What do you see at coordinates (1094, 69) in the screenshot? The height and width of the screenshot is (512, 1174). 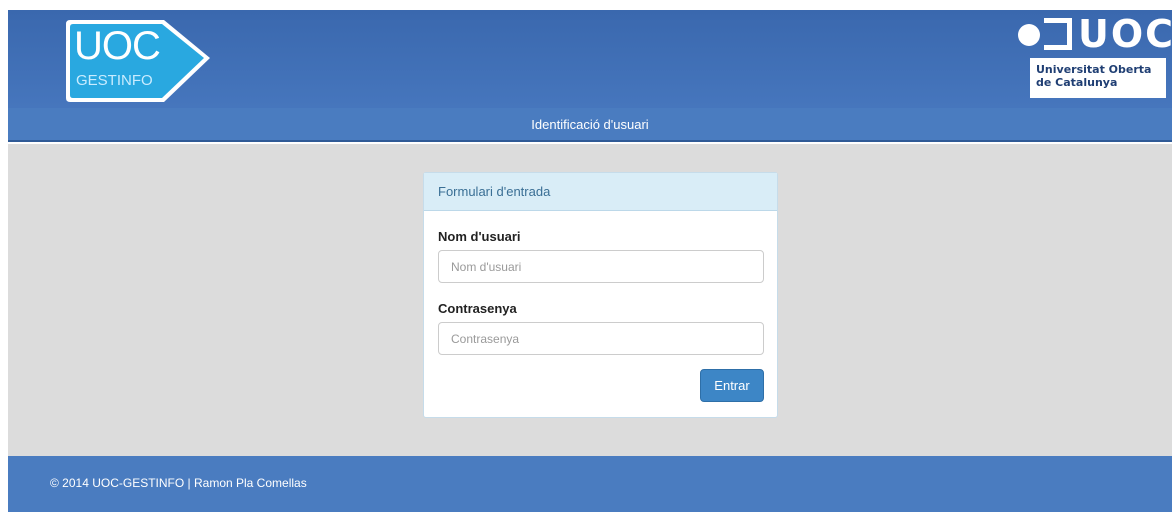 I see `uoc-name-line1: Universitat Oberta` at bounding box center [1094, 69].